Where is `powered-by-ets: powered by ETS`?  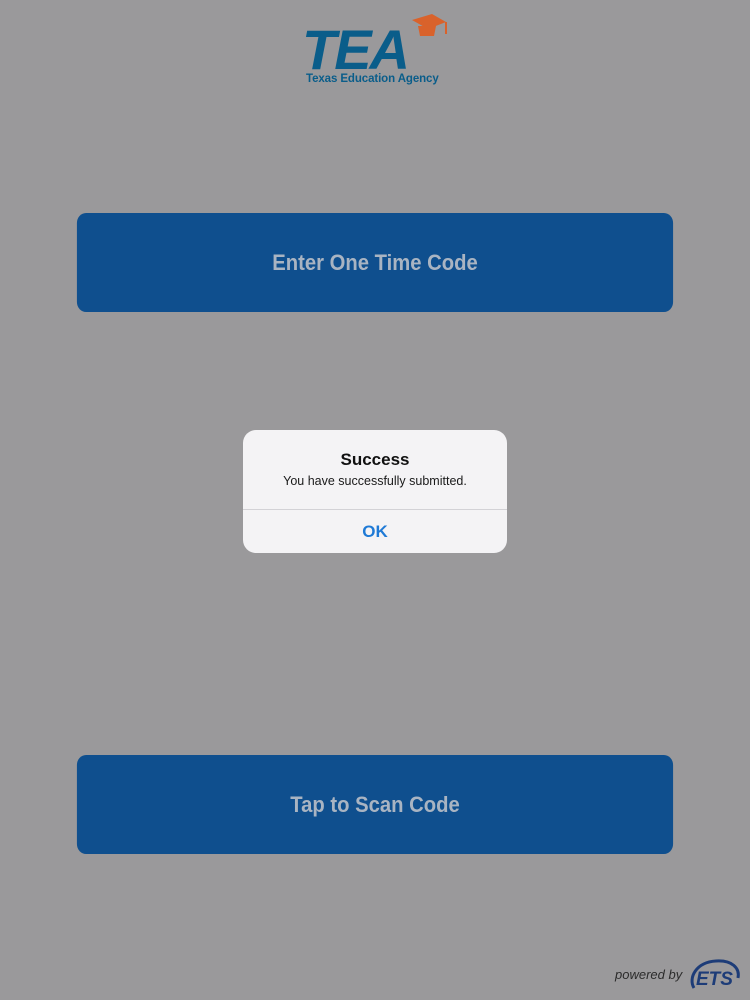
powered-by-ets: powered by ETS is located at coordinates (677, 976).